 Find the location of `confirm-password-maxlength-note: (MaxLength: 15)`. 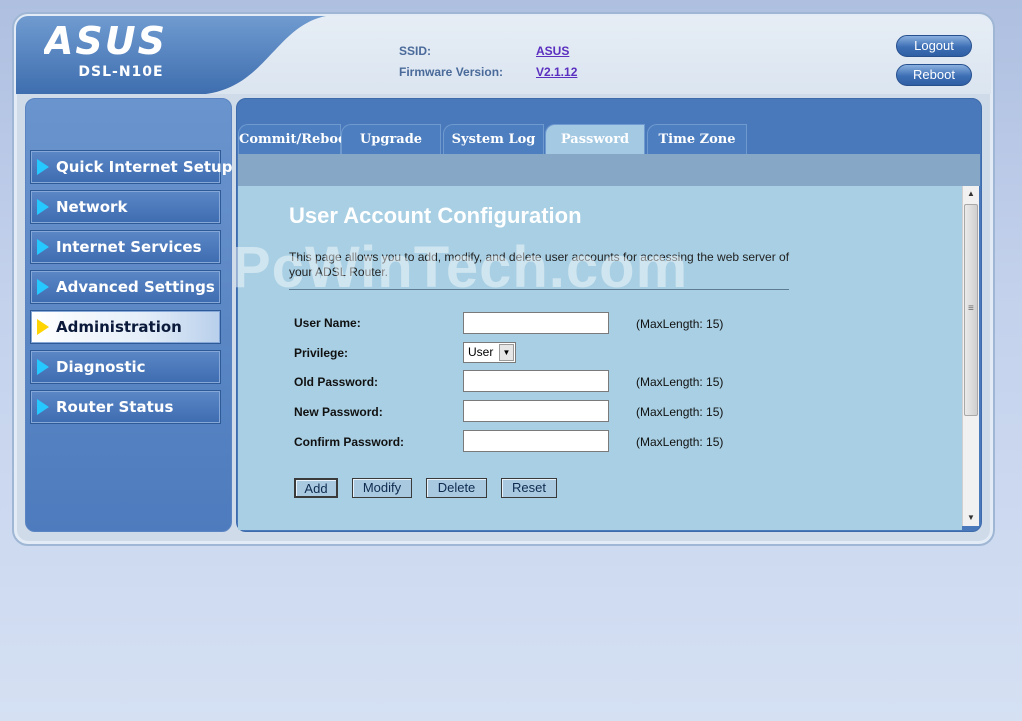

confirm-password-maxlength-note: (MaxLength: 15) is located at coordinates (680, 442).